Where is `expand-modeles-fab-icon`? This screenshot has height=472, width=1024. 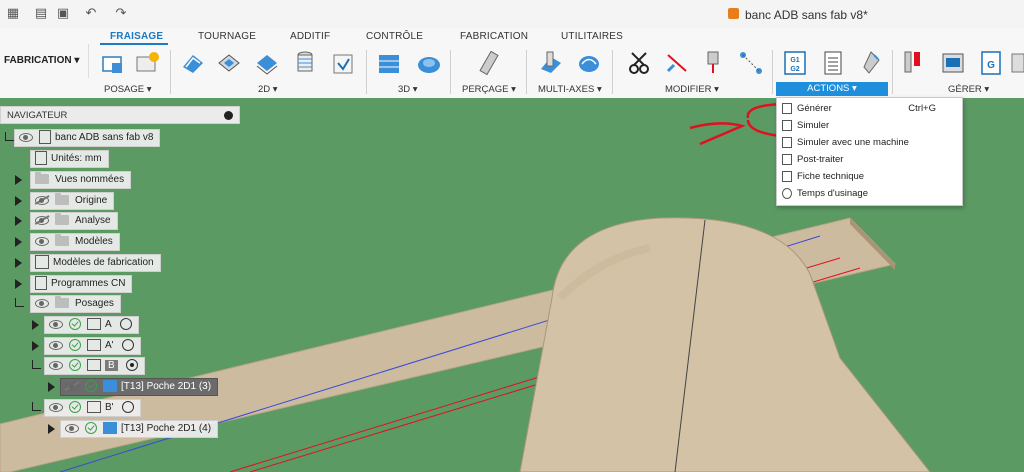 expand-modeles-fab-icon is located at coordinates (18, 263).